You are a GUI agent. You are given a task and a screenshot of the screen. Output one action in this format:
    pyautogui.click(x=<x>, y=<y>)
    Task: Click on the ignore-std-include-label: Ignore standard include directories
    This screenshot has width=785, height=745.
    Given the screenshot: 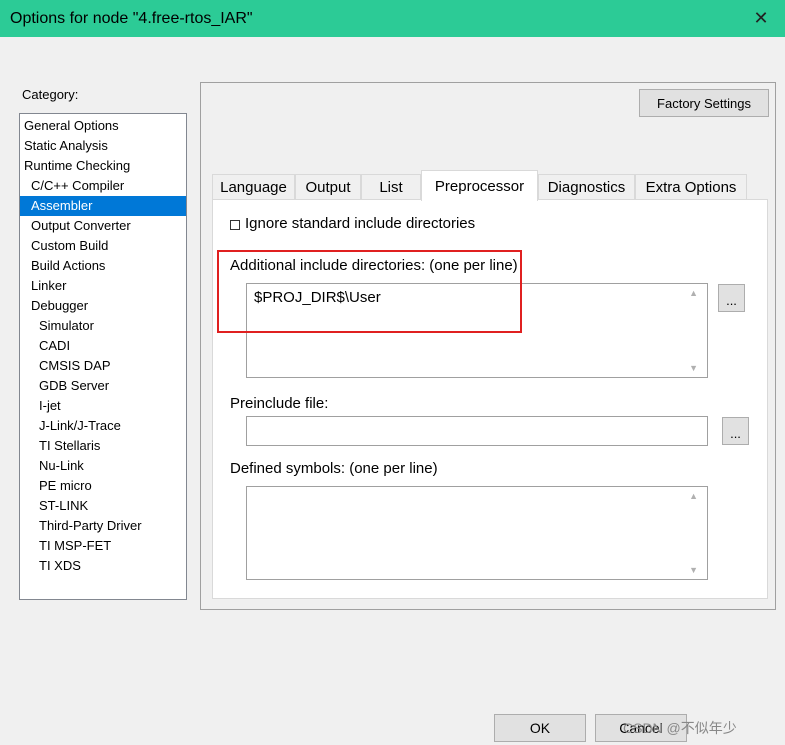 What is the action you would take?
    pyautogui.click(x=360, y=223)
    